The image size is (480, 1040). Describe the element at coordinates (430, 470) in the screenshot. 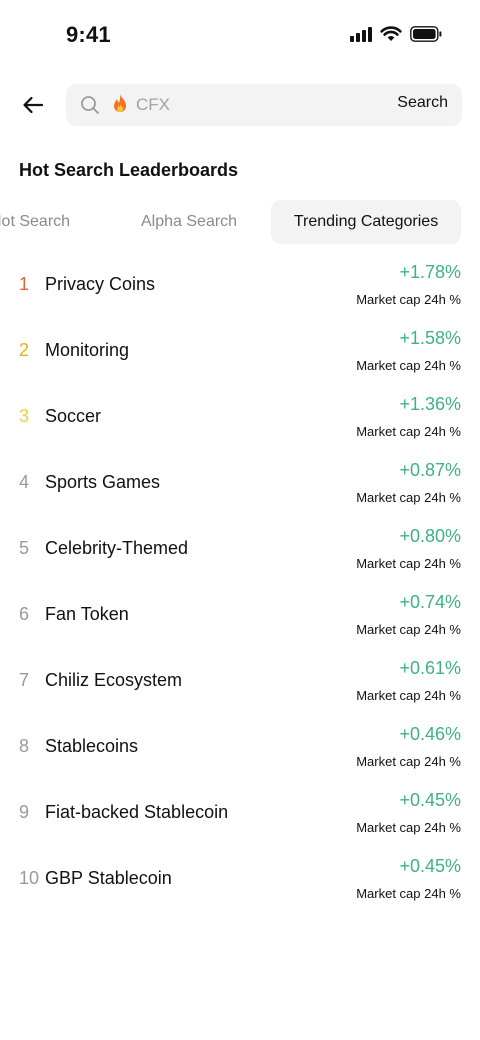

I see `change-percent: +0.87%` at that location.